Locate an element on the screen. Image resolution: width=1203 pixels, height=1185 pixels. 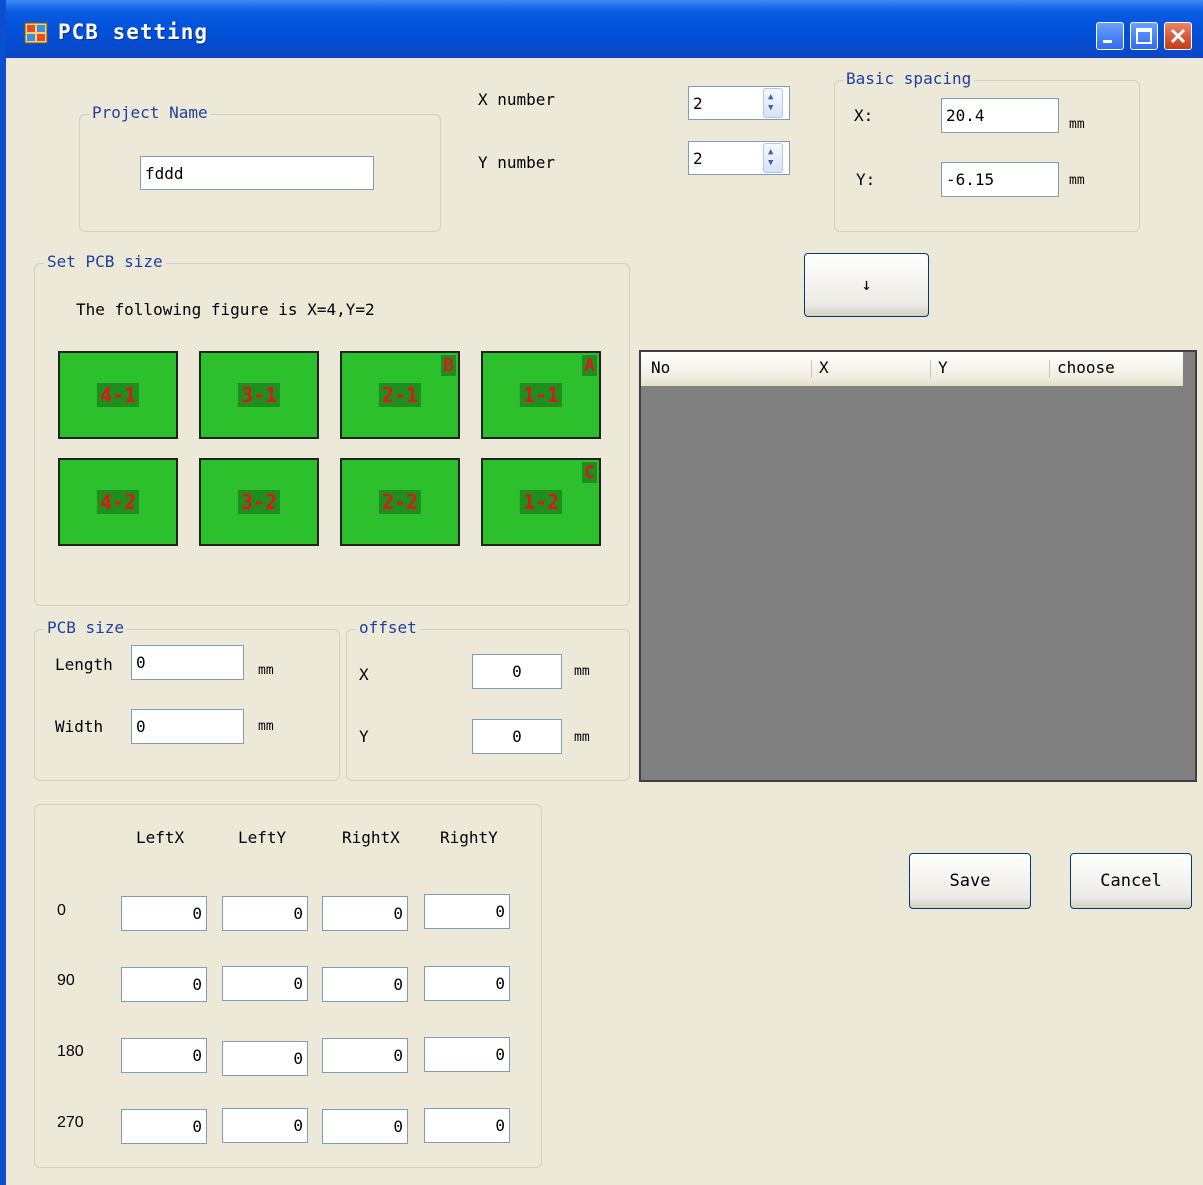
panel-label: 3-2 is located at coordinates (259, 502).